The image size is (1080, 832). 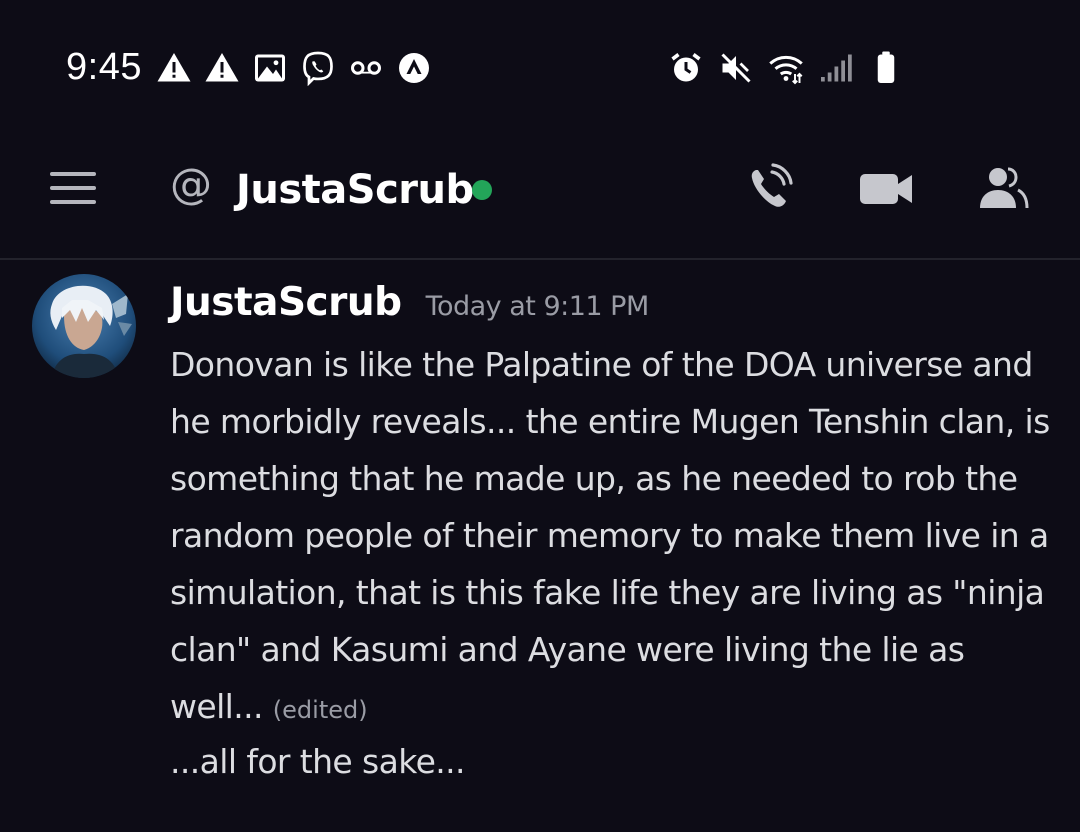 I want to click on people-icon, so click(x=1004, y=188).